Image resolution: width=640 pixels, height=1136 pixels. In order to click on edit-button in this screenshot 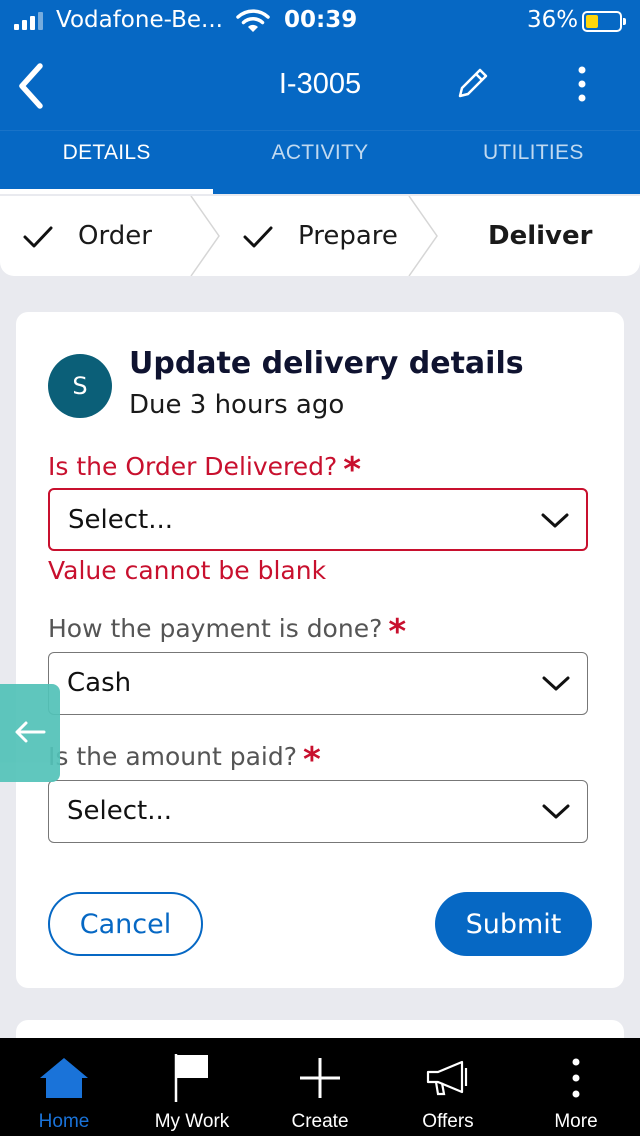, I will do `click(472, 84)`.